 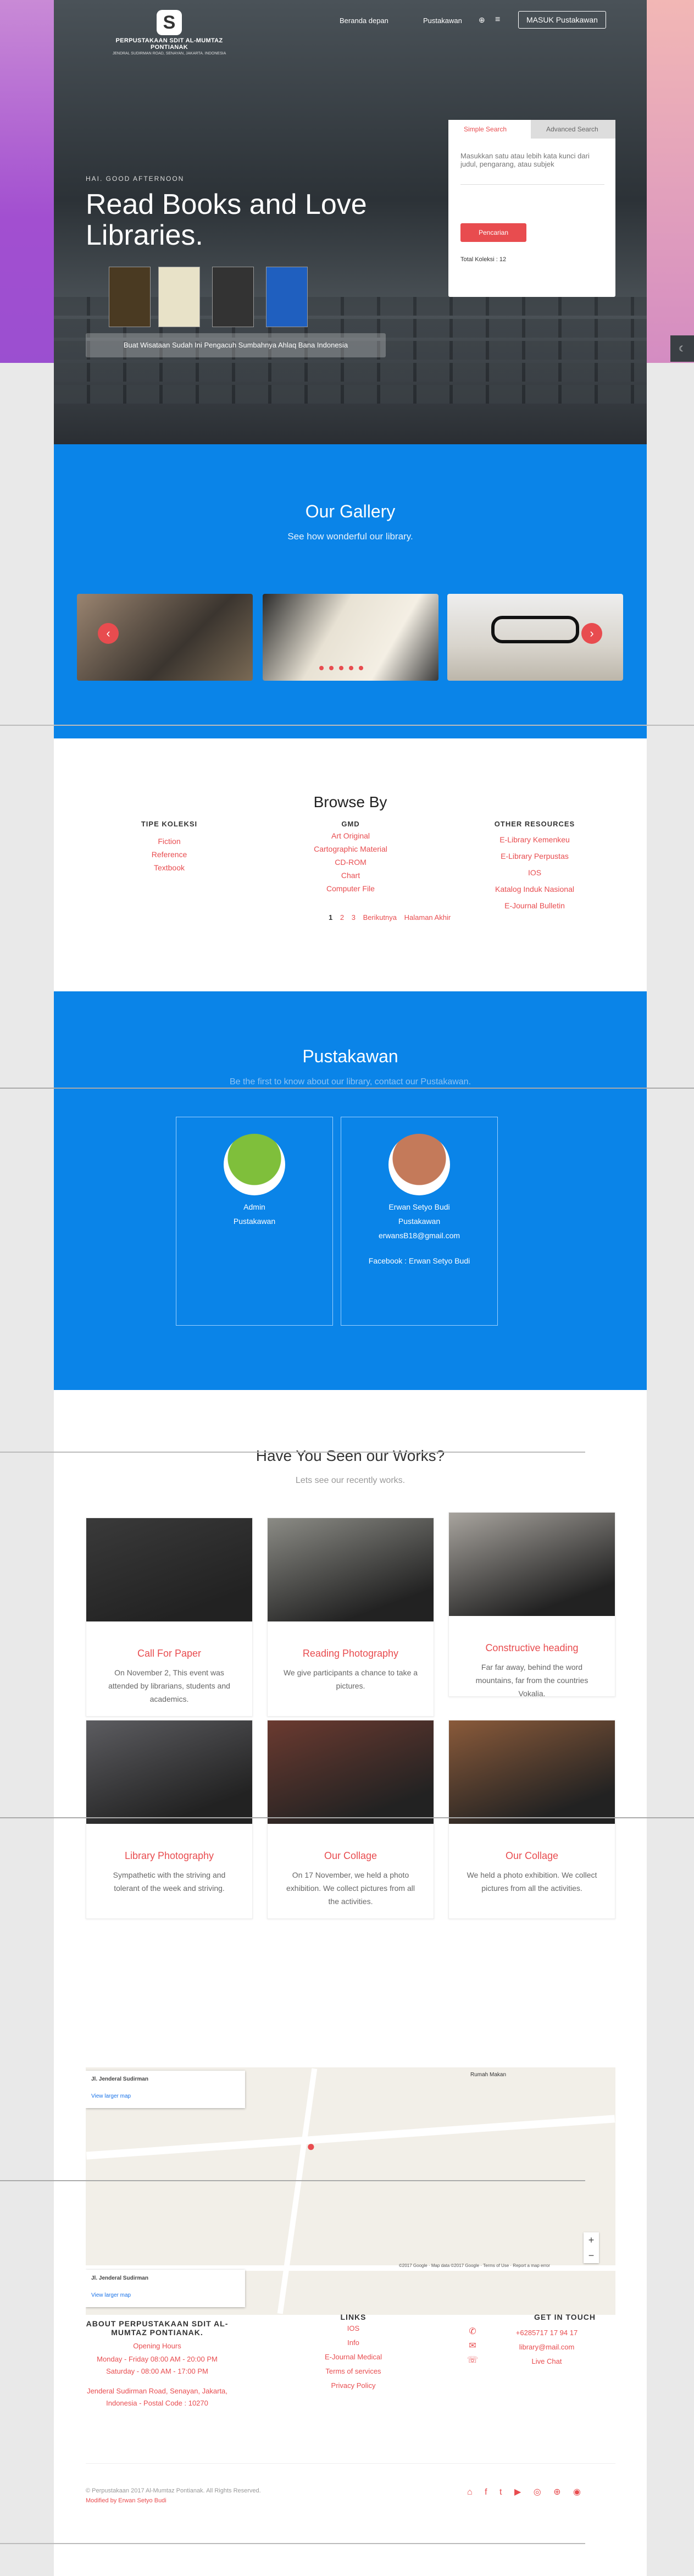 I want to click on browse-link: Katalog Induk Nasional, so click(x=534, y=889).